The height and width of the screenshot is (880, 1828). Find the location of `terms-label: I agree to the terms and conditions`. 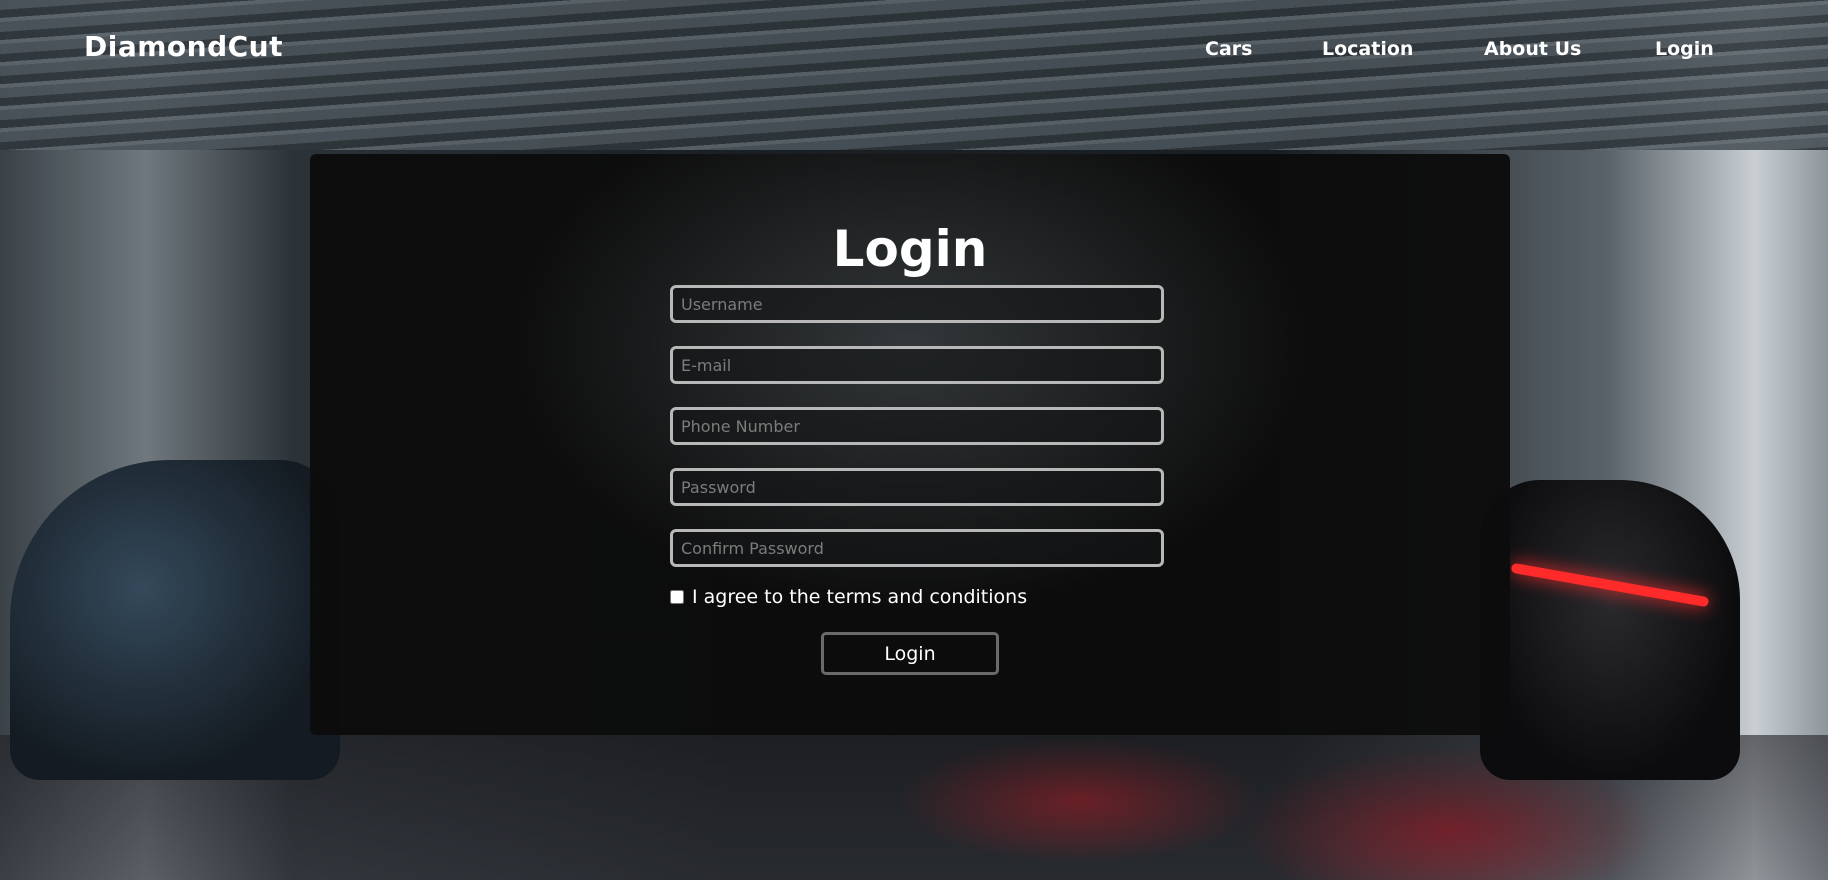

terms-label: I agree to the terms and conditions is located at coordinates (860, 597).